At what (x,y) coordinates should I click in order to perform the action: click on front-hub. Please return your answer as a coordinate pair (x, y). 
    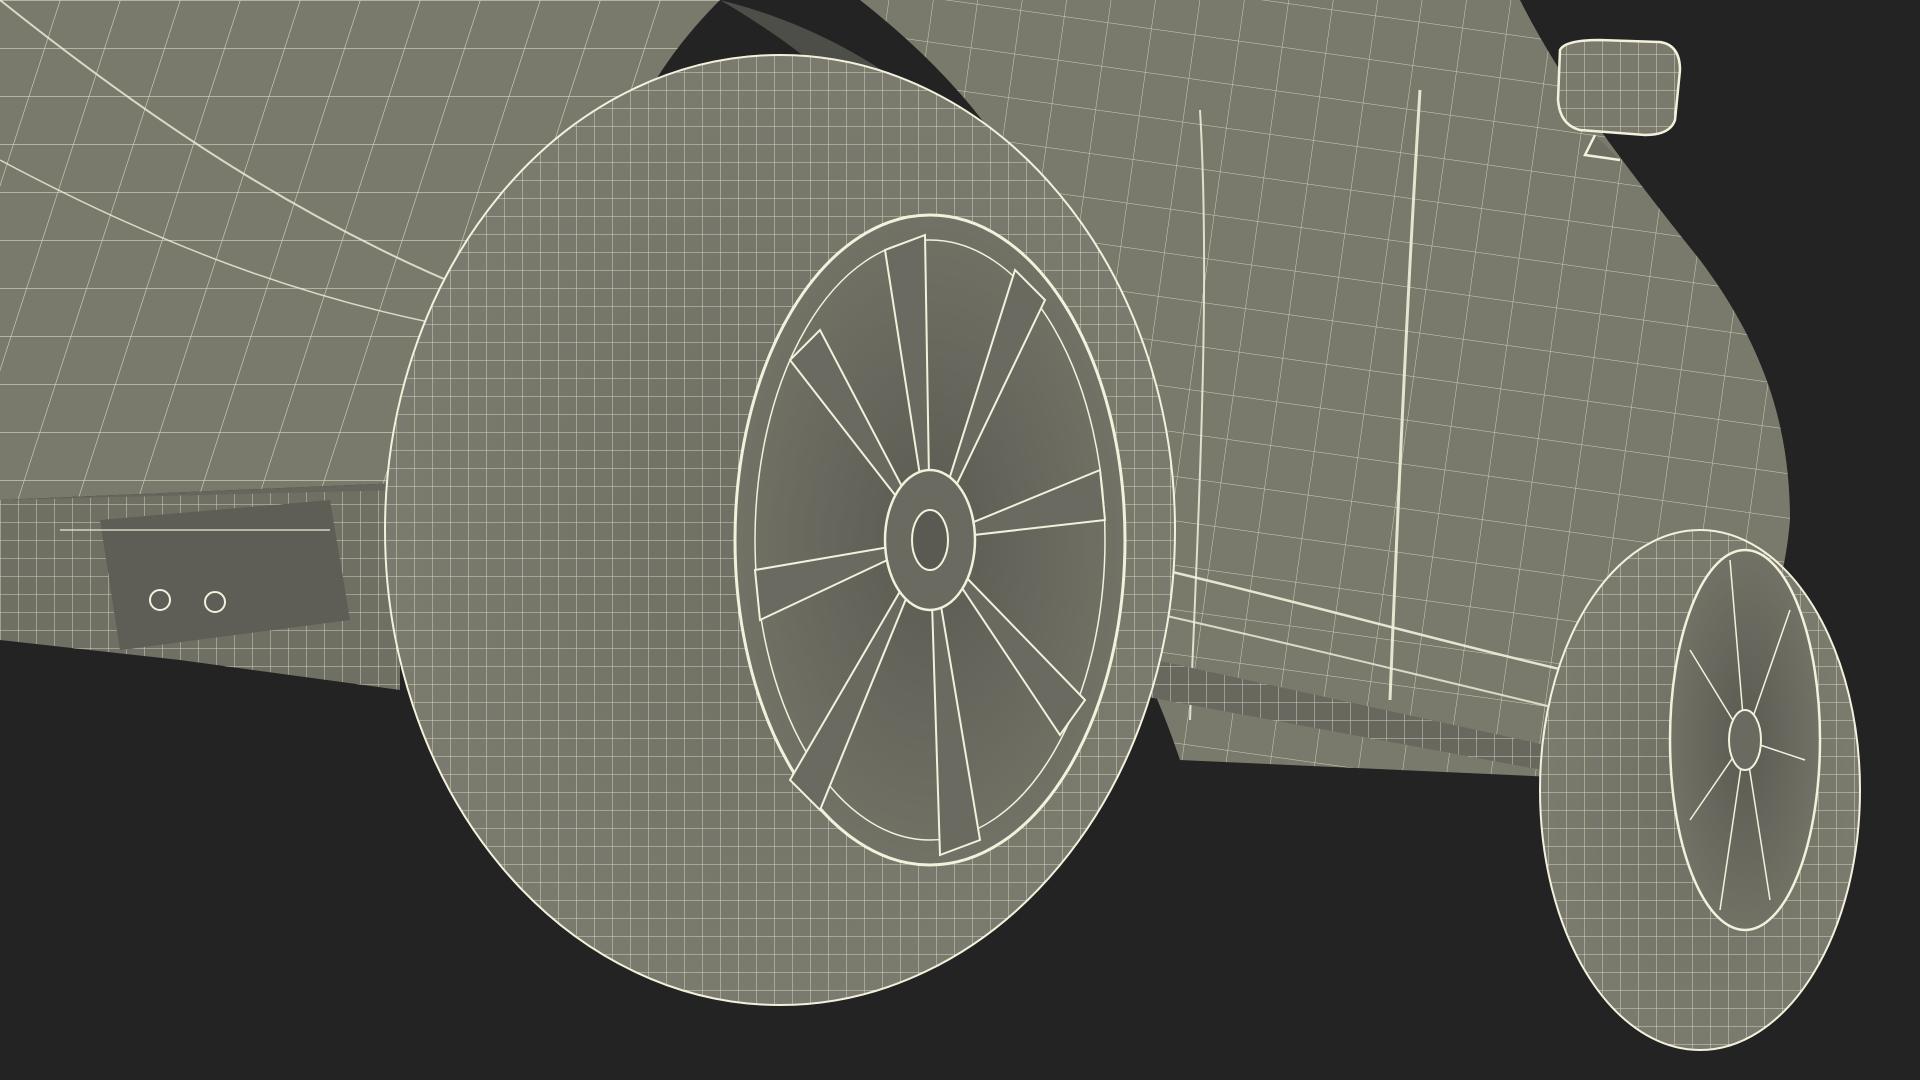
    Looking at the image, I should click on (1745, 740).